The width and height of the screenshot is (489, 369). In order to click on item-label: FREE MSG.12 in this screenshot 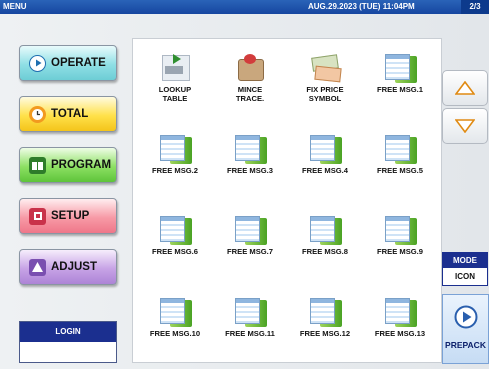, I will do `click(325, 333)`.